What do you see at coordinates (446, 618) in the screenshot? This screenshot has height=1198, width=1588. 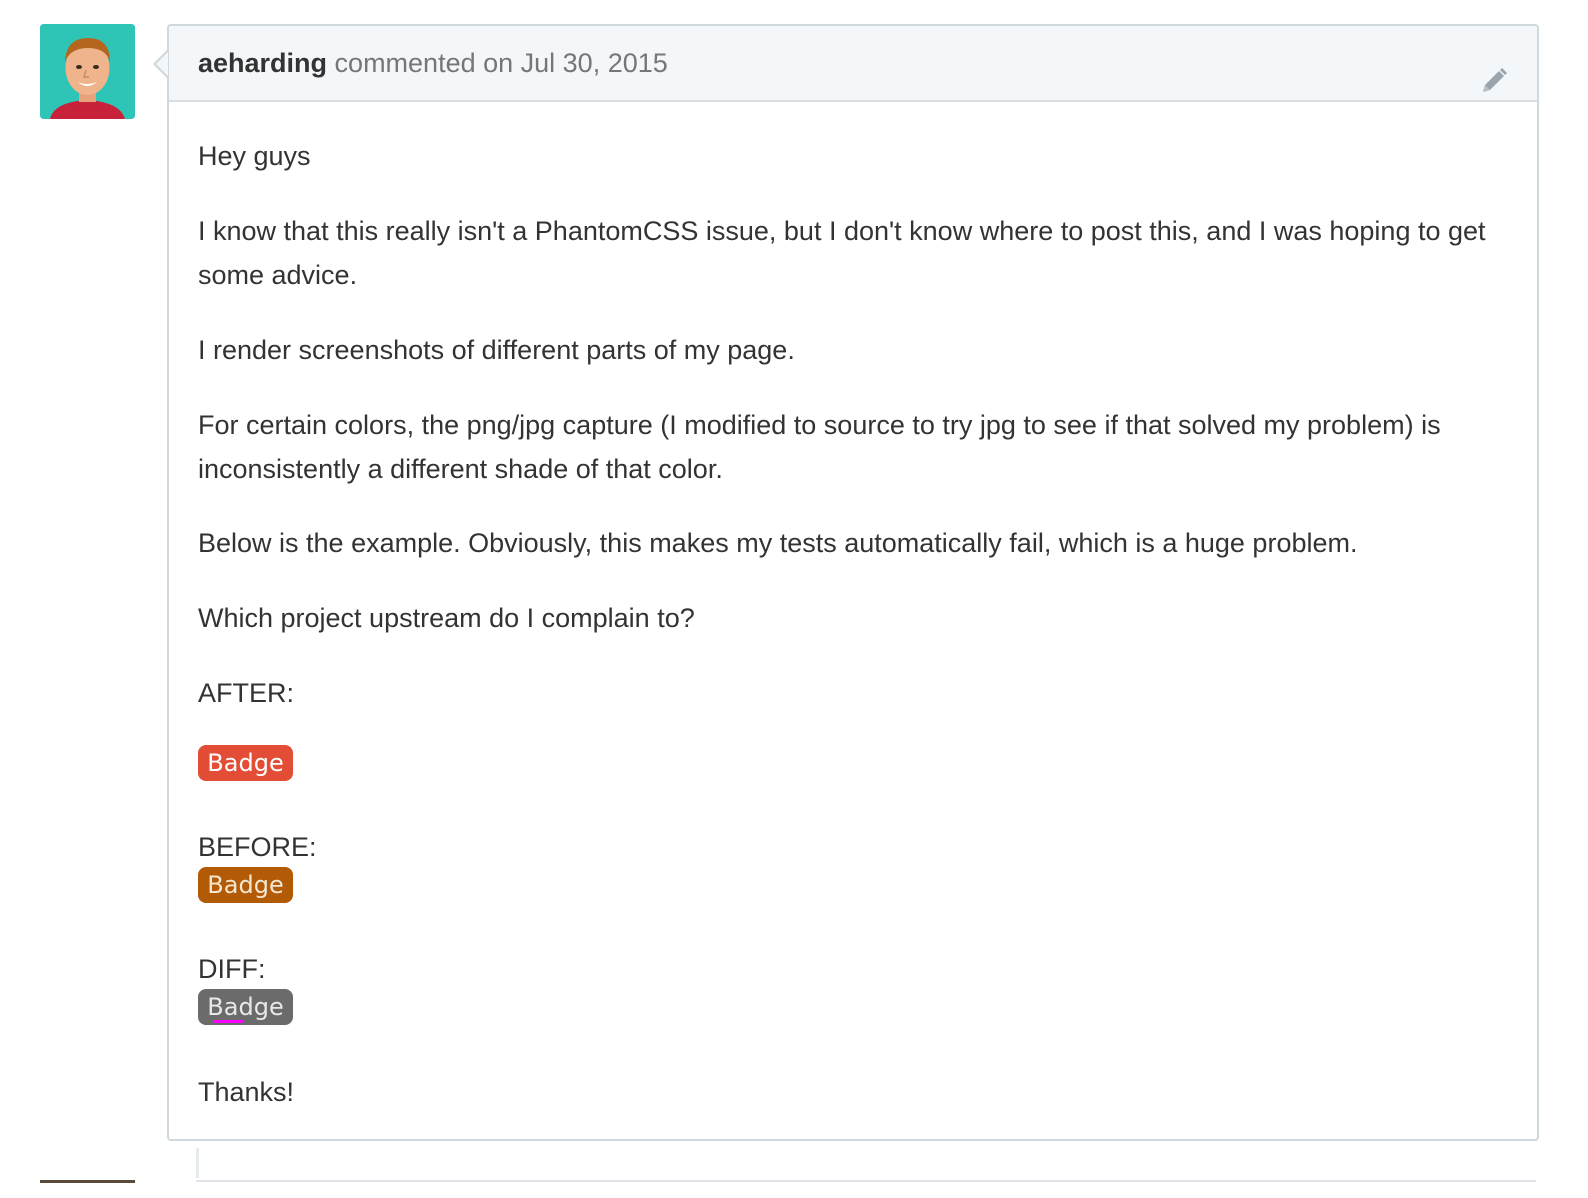 I see `paragraph-question: Which project upstream do I complain to?` at bounding box center [446, 618].